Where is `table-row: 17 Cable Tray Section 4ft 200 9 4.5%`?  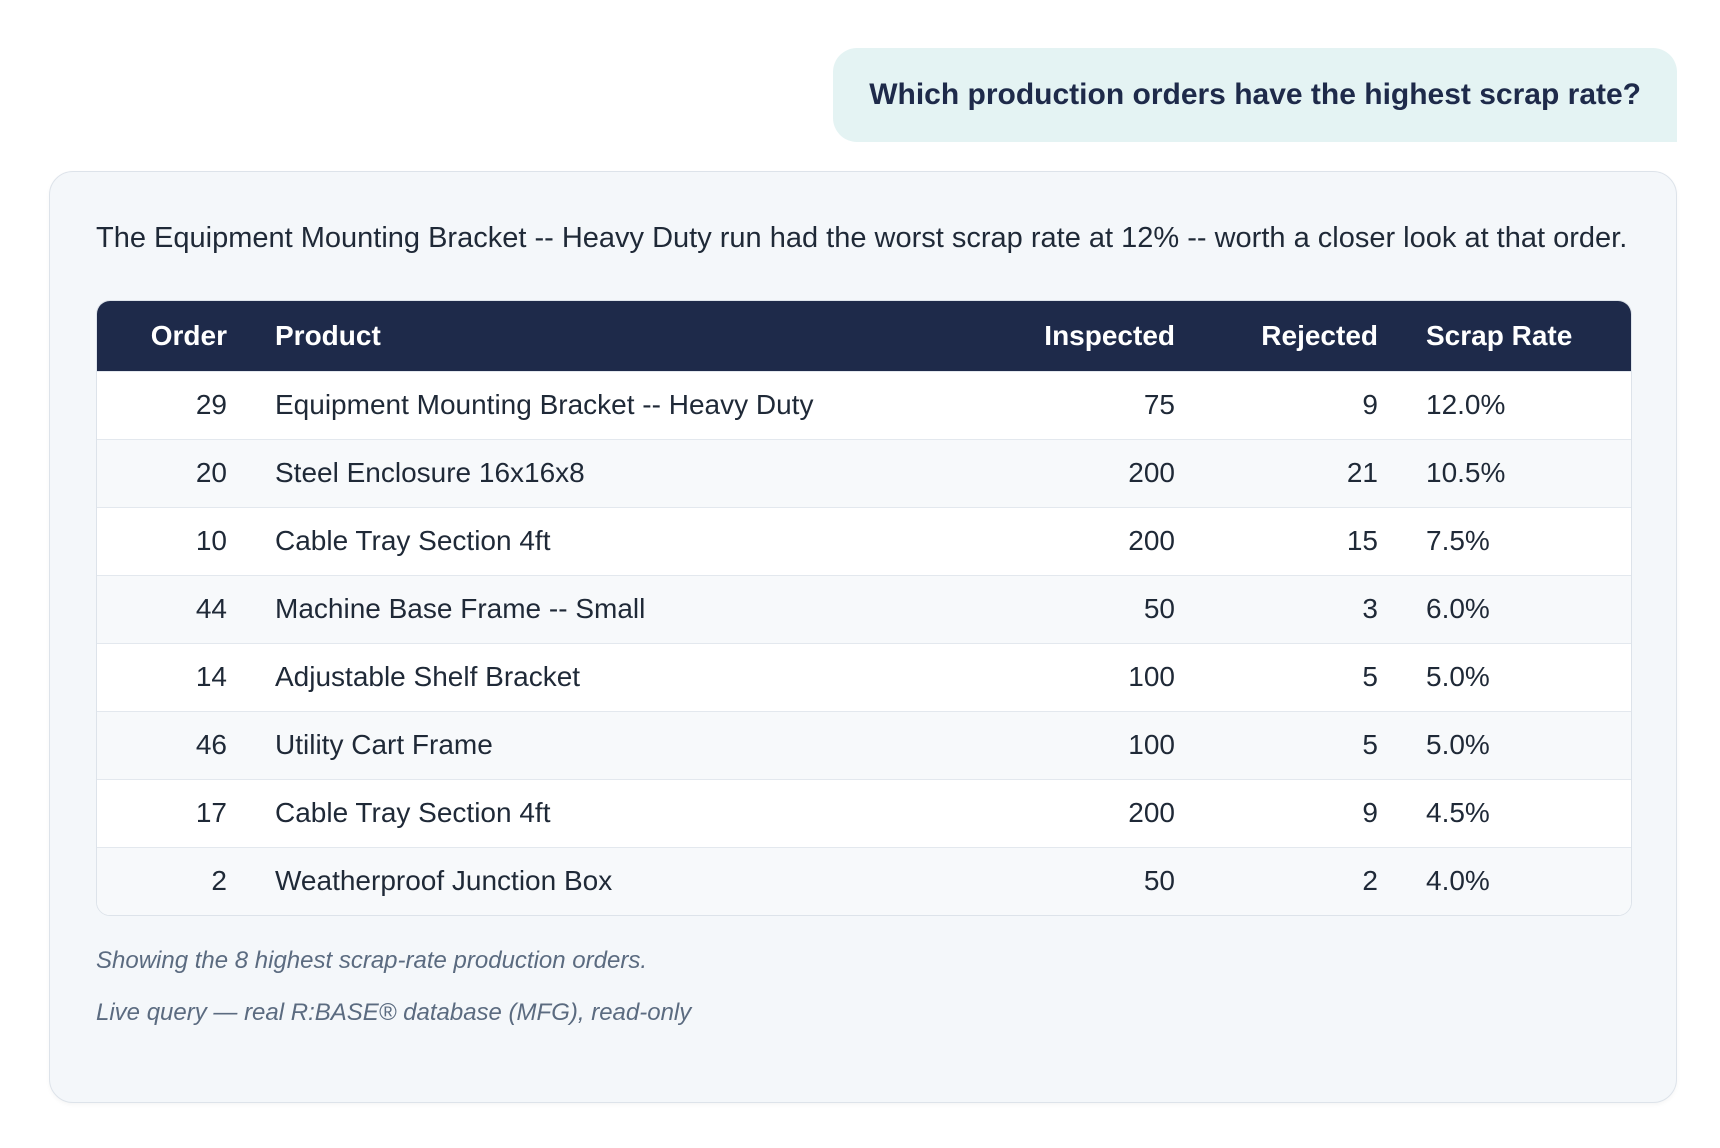
table-row: 17 Cable Tray Section 4ft 200 9 4.5% is located at coordinates (864, 812).